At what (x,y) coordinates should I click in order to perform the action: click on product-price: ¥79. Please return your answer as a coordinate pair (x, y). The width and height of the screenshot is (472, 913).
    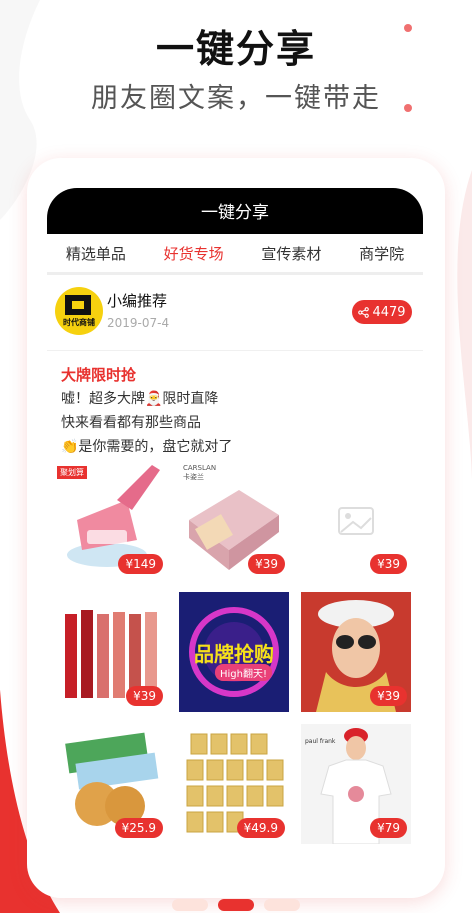
    Looking at the image, I should click on (388, 828).